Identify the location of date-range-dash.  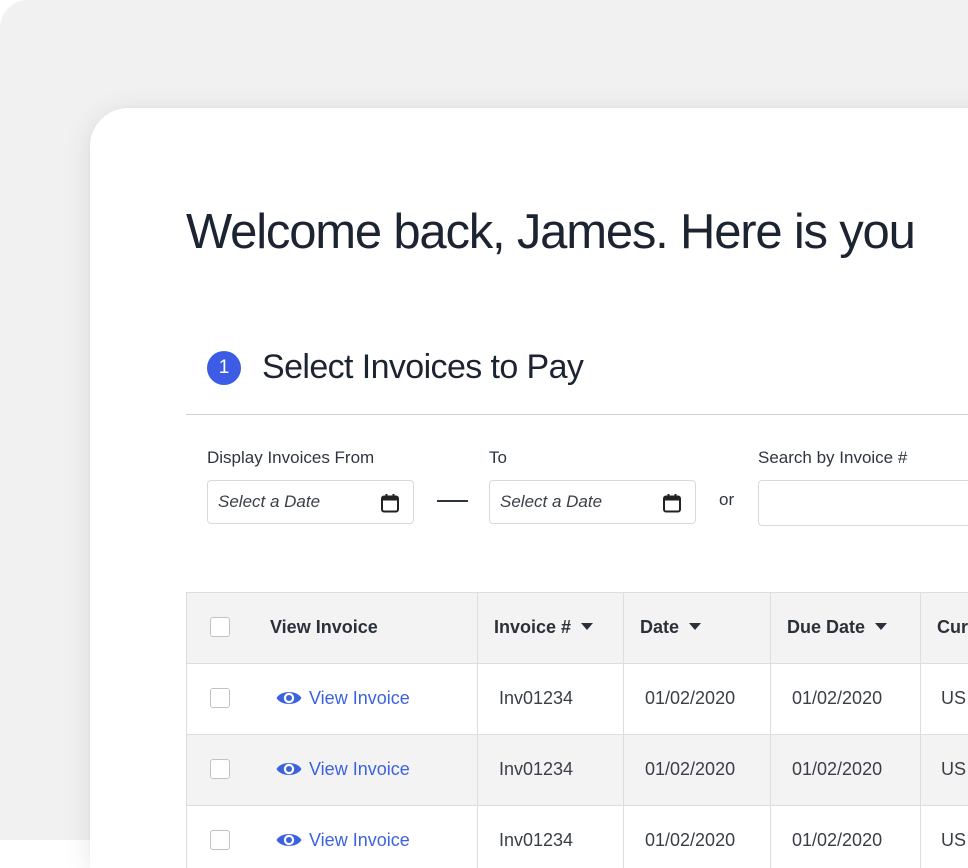
(452, 501).